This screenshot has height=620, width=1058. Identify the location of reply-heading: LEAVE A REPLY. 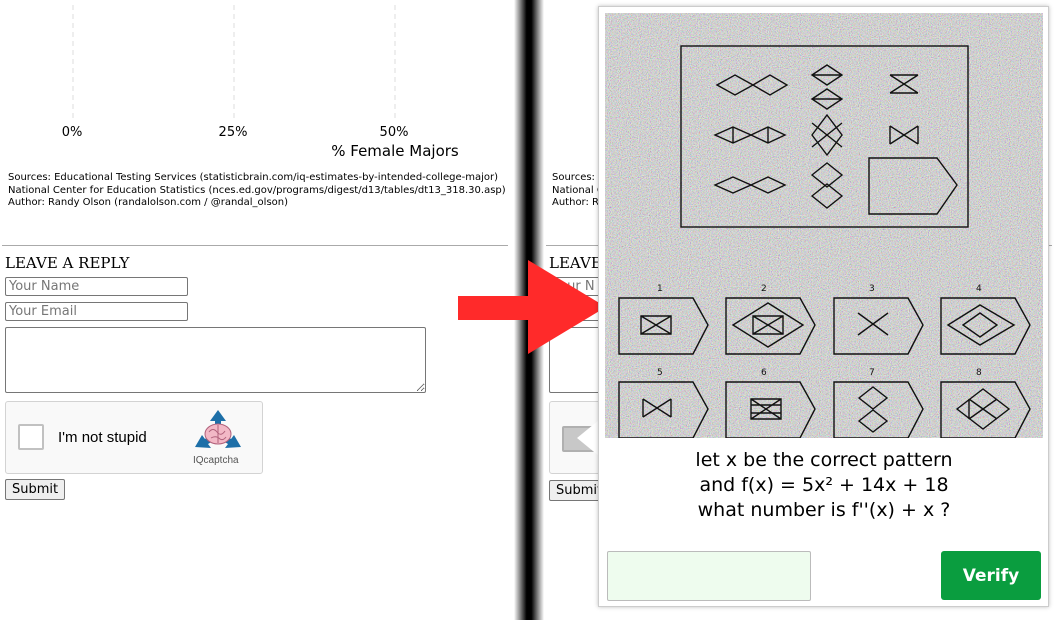
(67, 263).